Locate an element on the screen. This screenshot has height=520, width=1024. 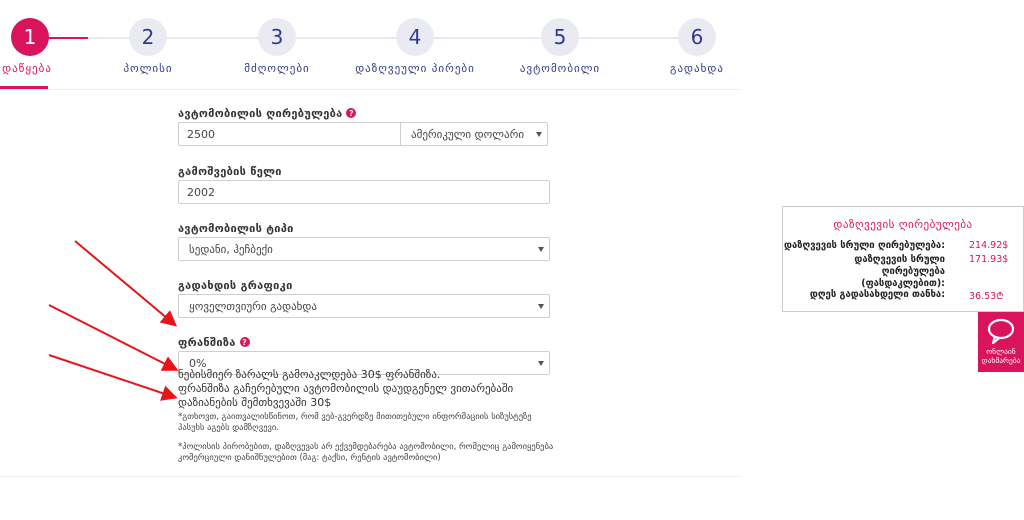
online-help-button: ონლაინ დახმარება is located at coordinates (1001, 342).